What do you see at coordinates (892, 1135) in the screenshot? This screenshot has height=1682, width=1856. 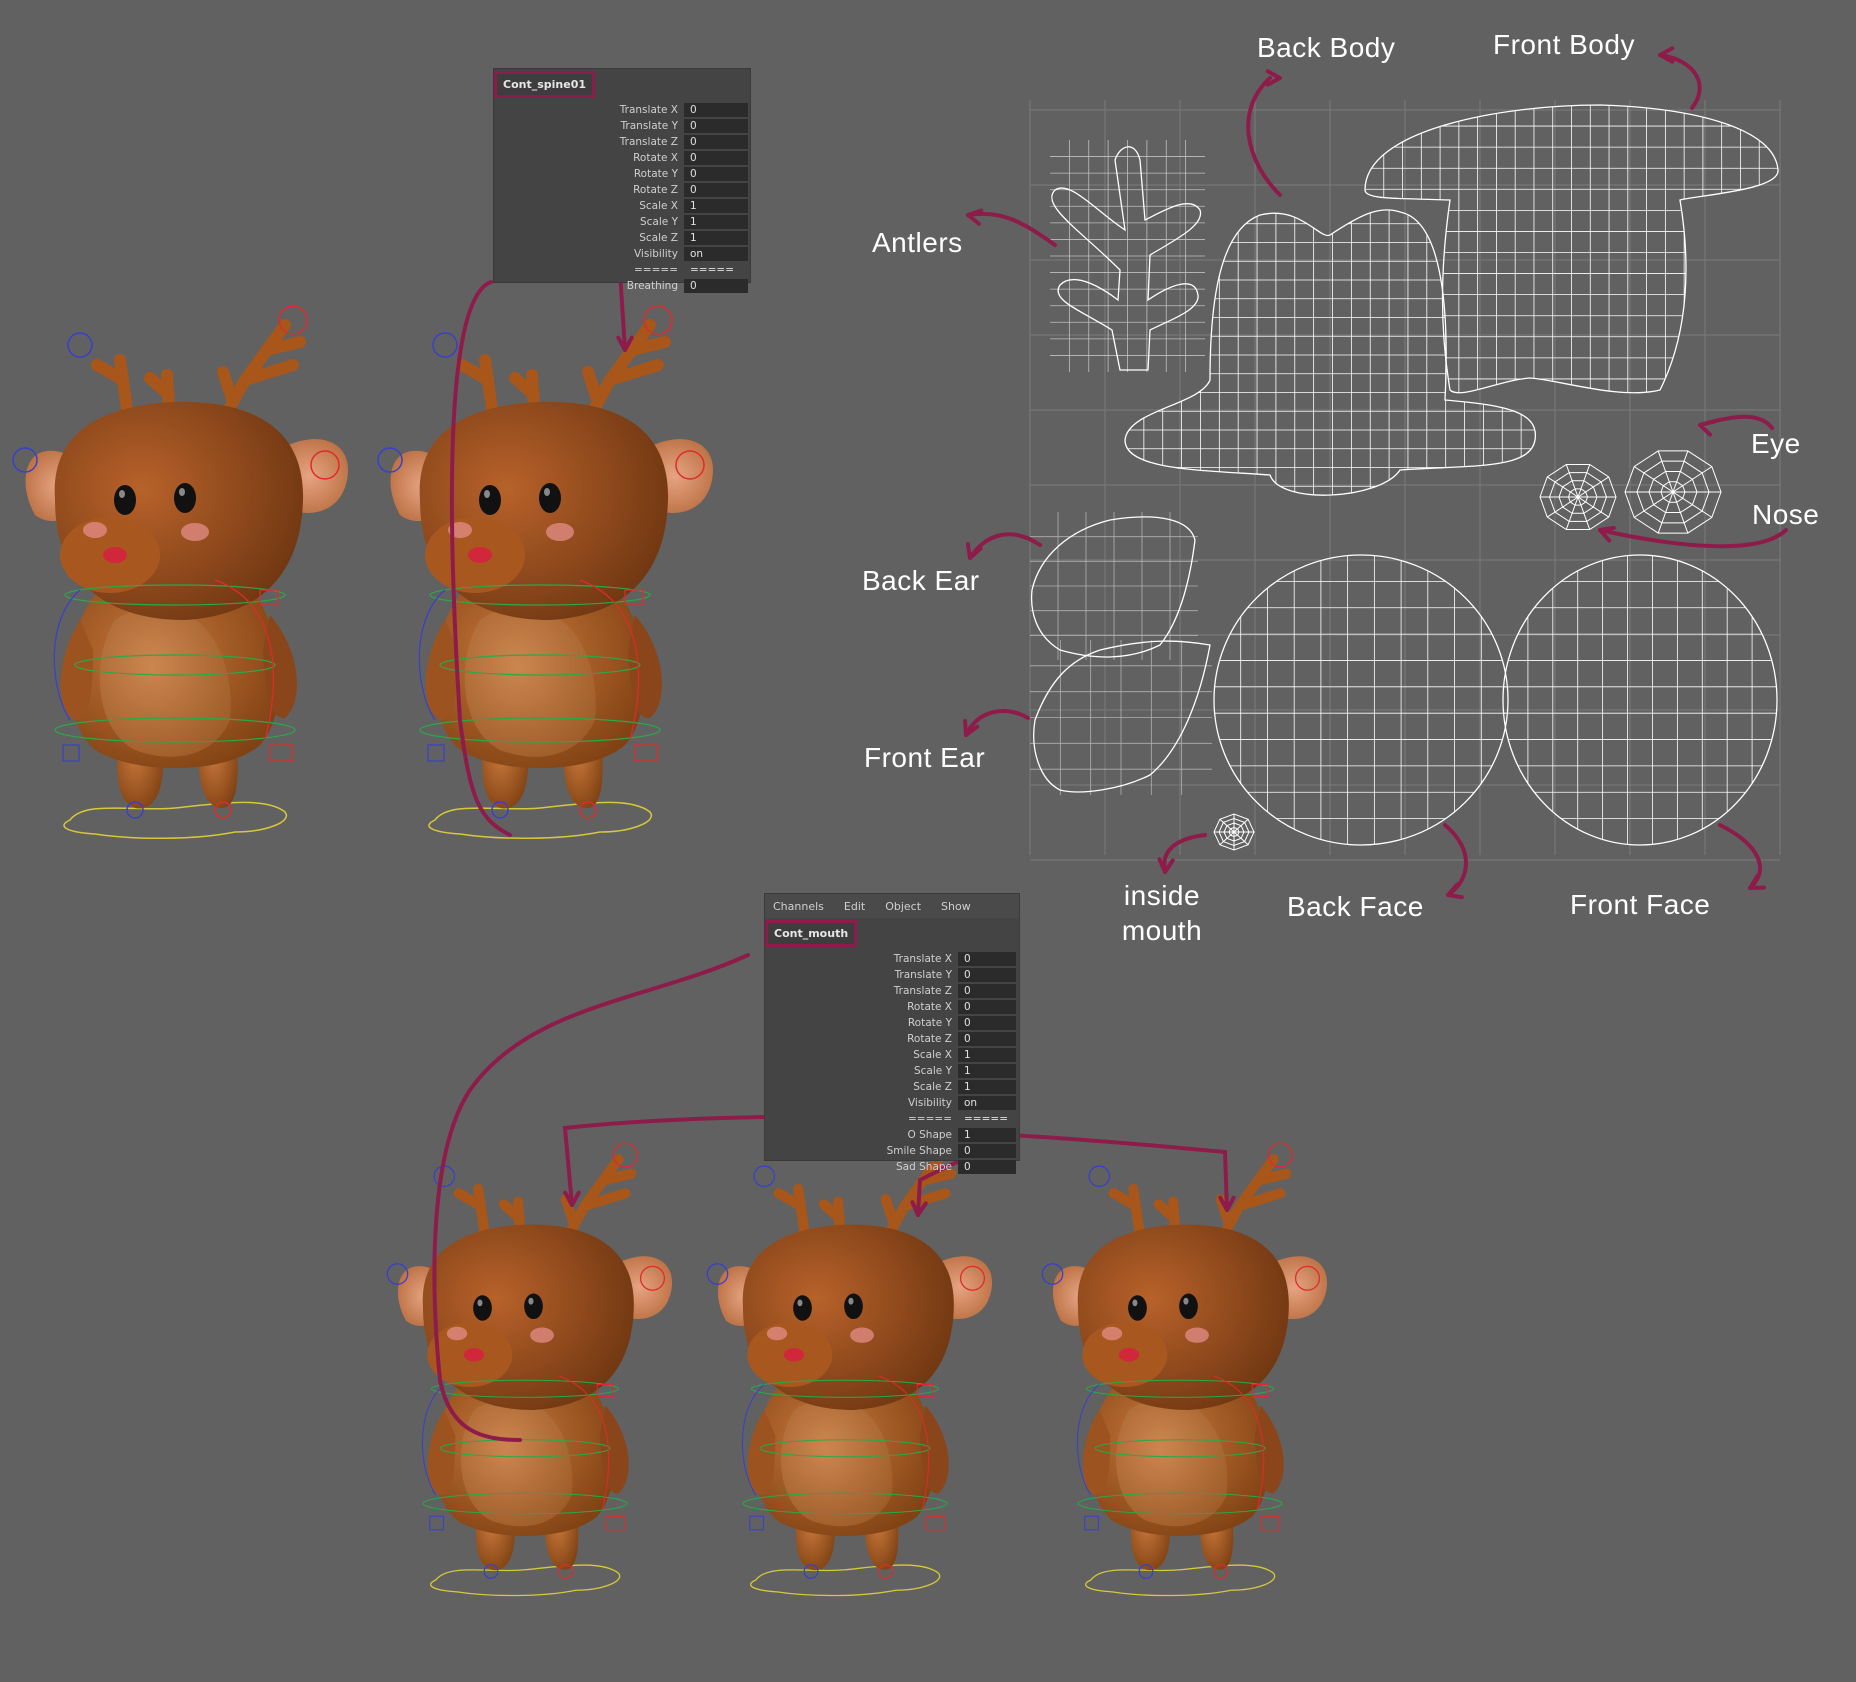 I see `attribute-row: O Shape 1` at bounding box center [892, 1135].